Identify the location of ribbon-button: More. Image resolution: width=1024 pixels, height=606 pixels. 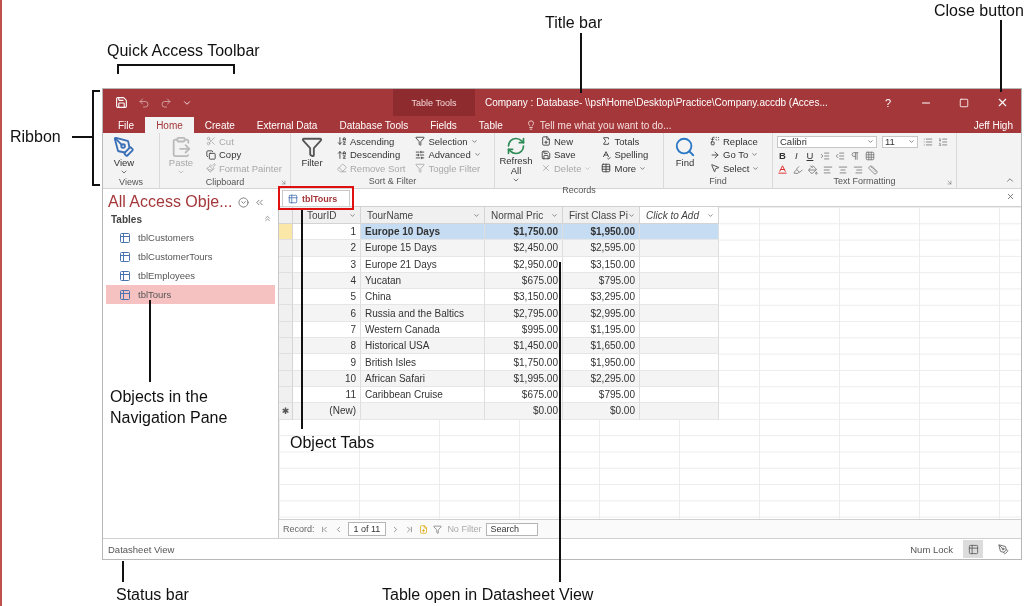
(625, 168).